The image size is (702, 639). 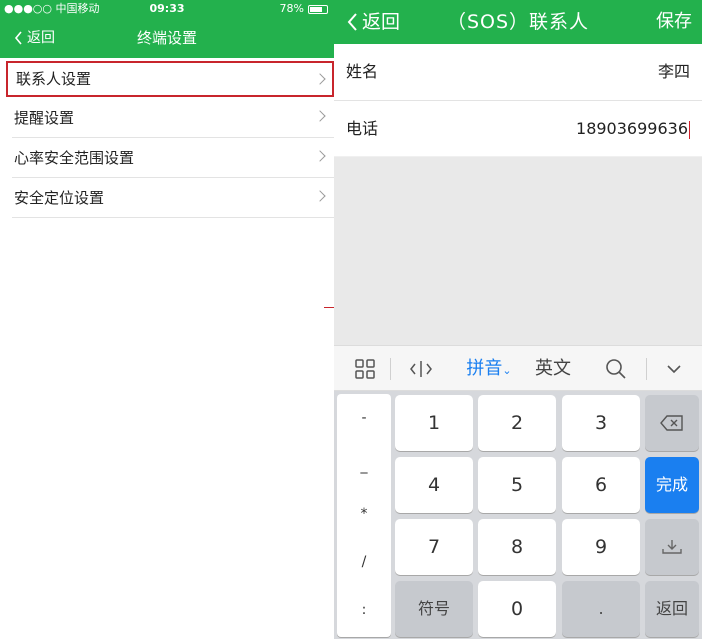 What do you see at coordinates (616, 369) in the screenshot?
I see `search-icon` at bounding box center [616, 369].